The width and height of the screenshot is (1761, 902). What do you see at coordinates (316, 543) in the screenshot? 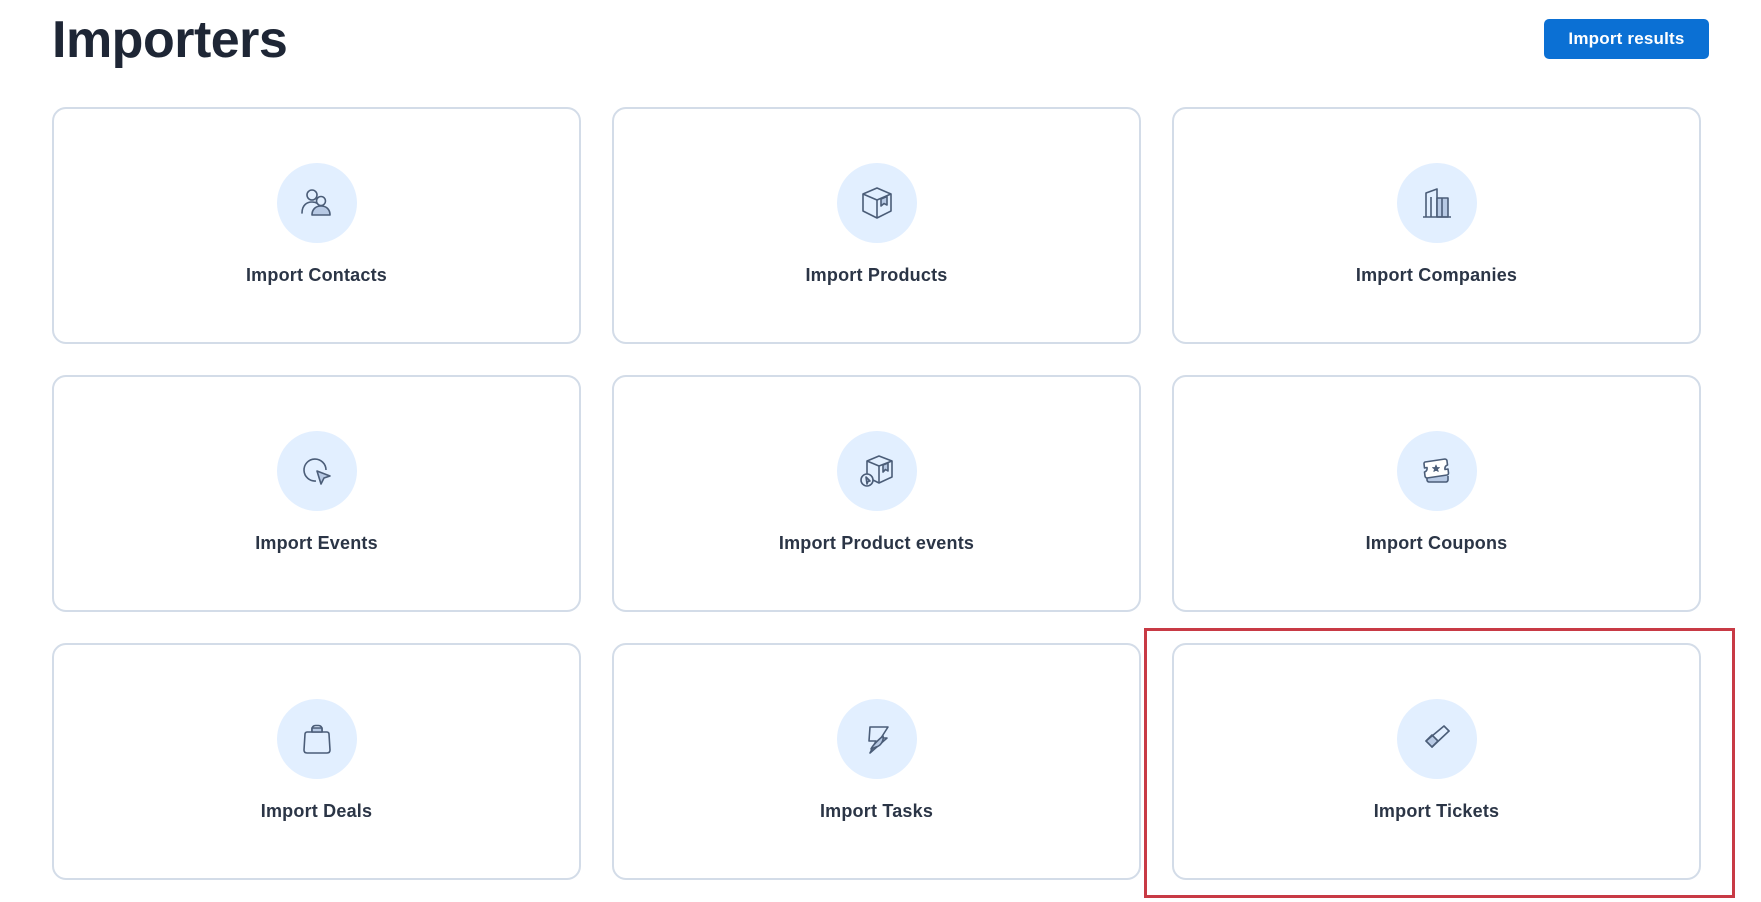
I see `card-label: Import Events` at bounding box center [316, 543].